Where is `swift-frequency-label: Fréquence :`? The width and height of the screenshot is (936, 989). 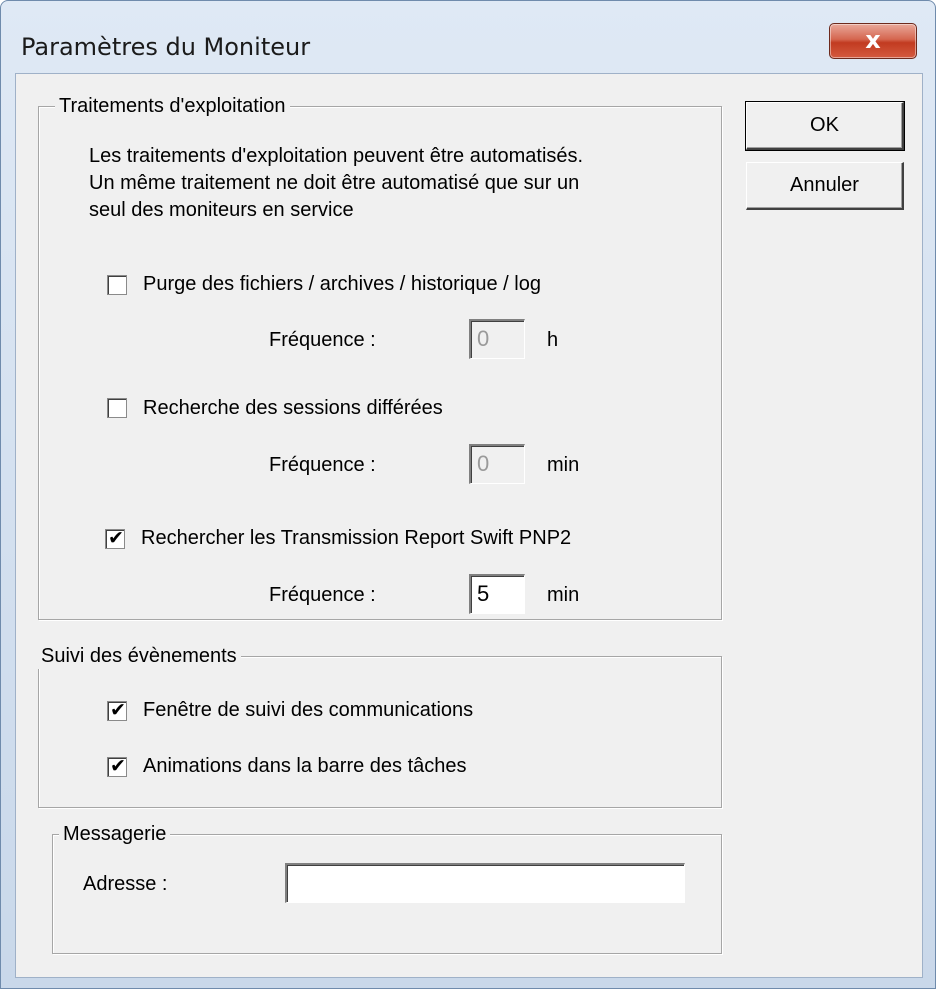
swift-frequency-label: Fréquence : is located at coordinates (322, 595).